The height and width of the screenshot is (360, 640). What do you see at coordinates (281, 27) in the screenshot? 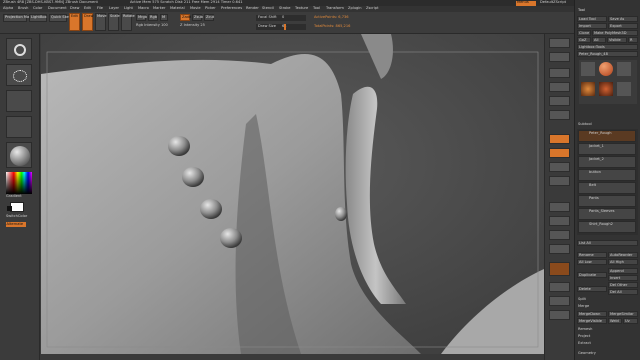
I see `draw-size-slider: Draw Size 64` at bounding box center [281, 27].